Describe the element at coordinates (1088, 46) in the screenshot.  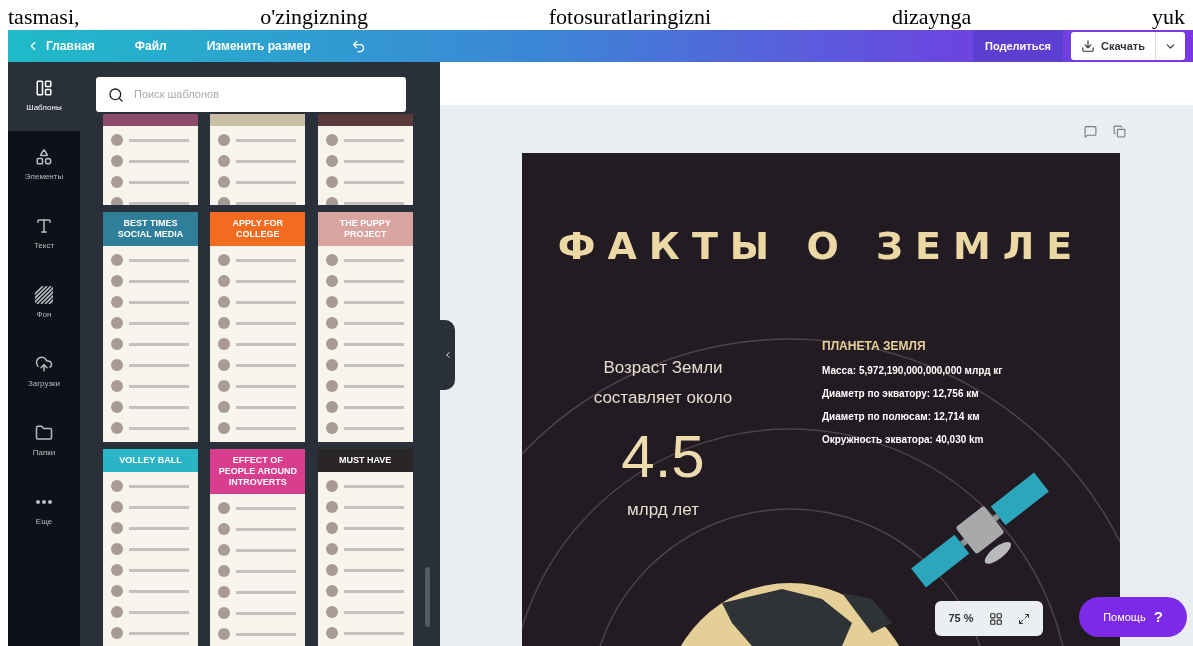
I see `download-icon` at that location.